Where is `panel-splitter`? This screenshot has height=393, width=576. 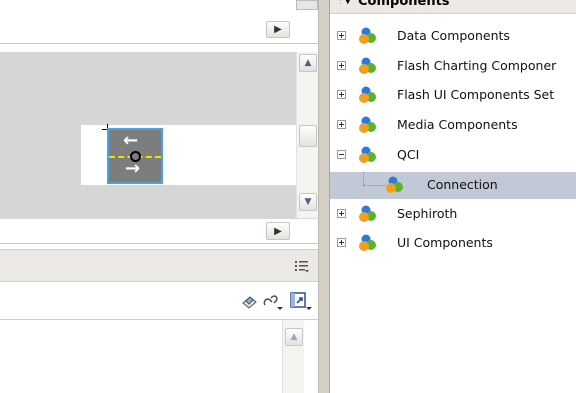
panel-splitter is located at coordinates (324, 196).